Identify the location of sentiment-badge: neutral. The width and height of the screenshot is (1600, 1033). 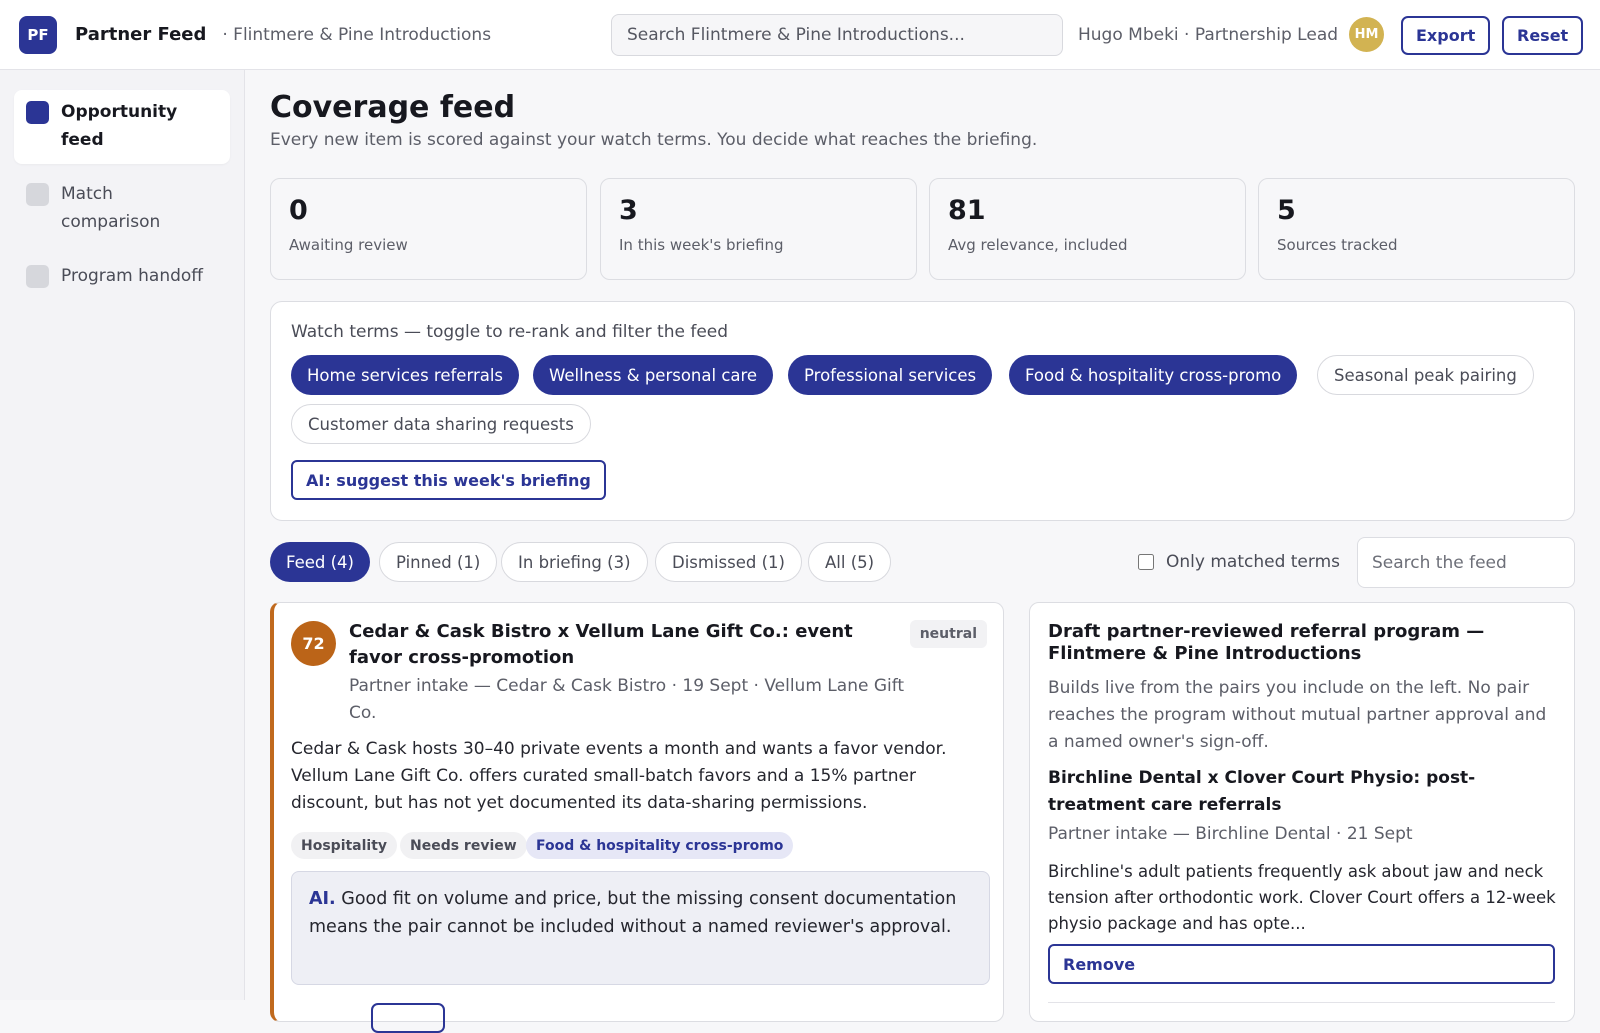
(948, 634).